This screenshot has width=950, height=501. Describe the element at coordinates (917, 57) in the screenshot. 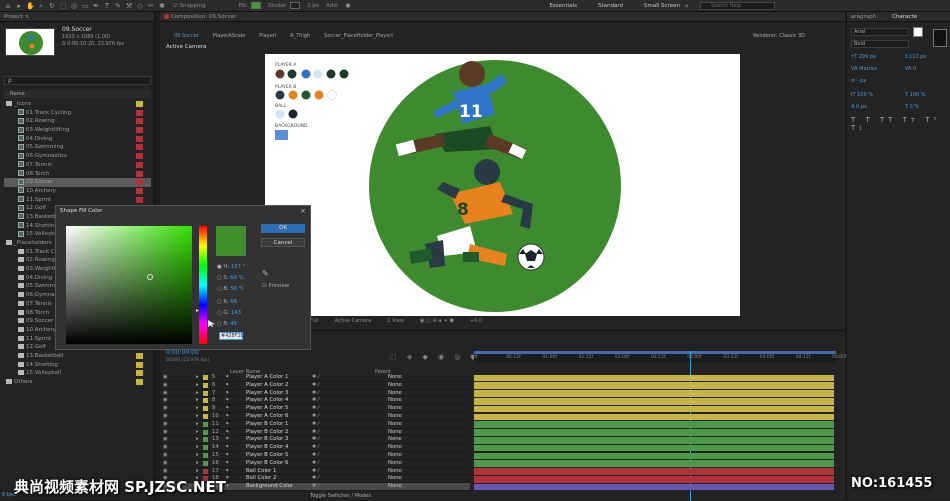

I see `leading-value: 112 px` at that location.